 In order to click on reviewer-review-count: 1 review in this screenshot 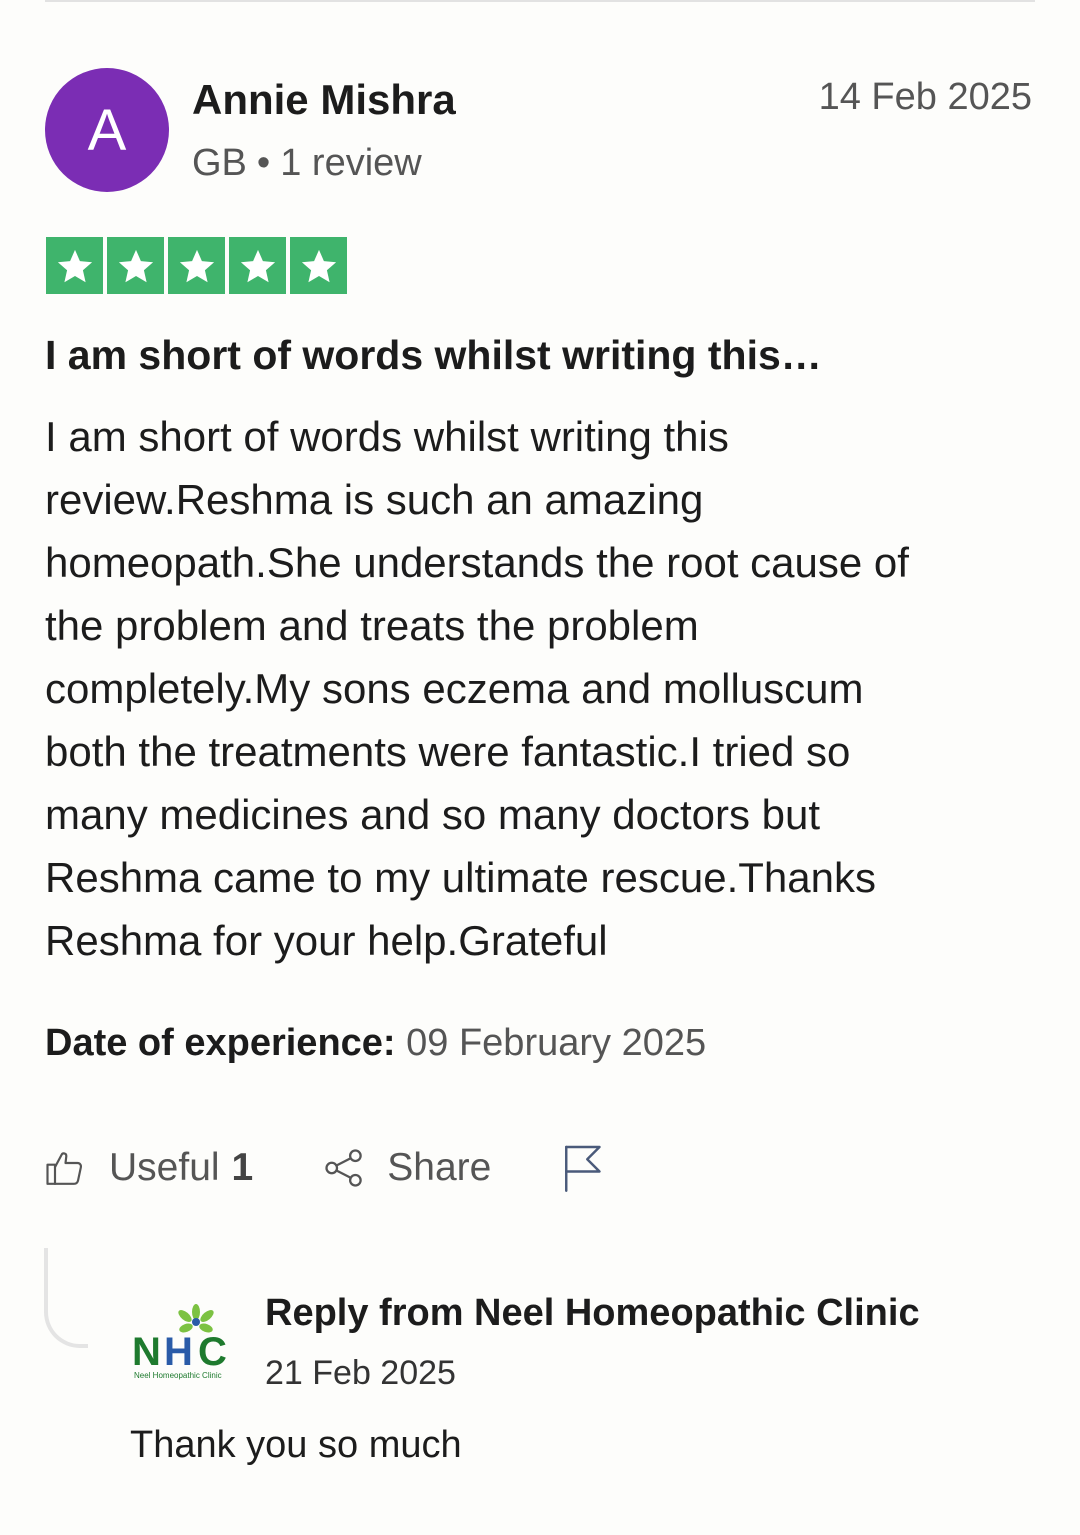, I will do `click(351, 163)`.